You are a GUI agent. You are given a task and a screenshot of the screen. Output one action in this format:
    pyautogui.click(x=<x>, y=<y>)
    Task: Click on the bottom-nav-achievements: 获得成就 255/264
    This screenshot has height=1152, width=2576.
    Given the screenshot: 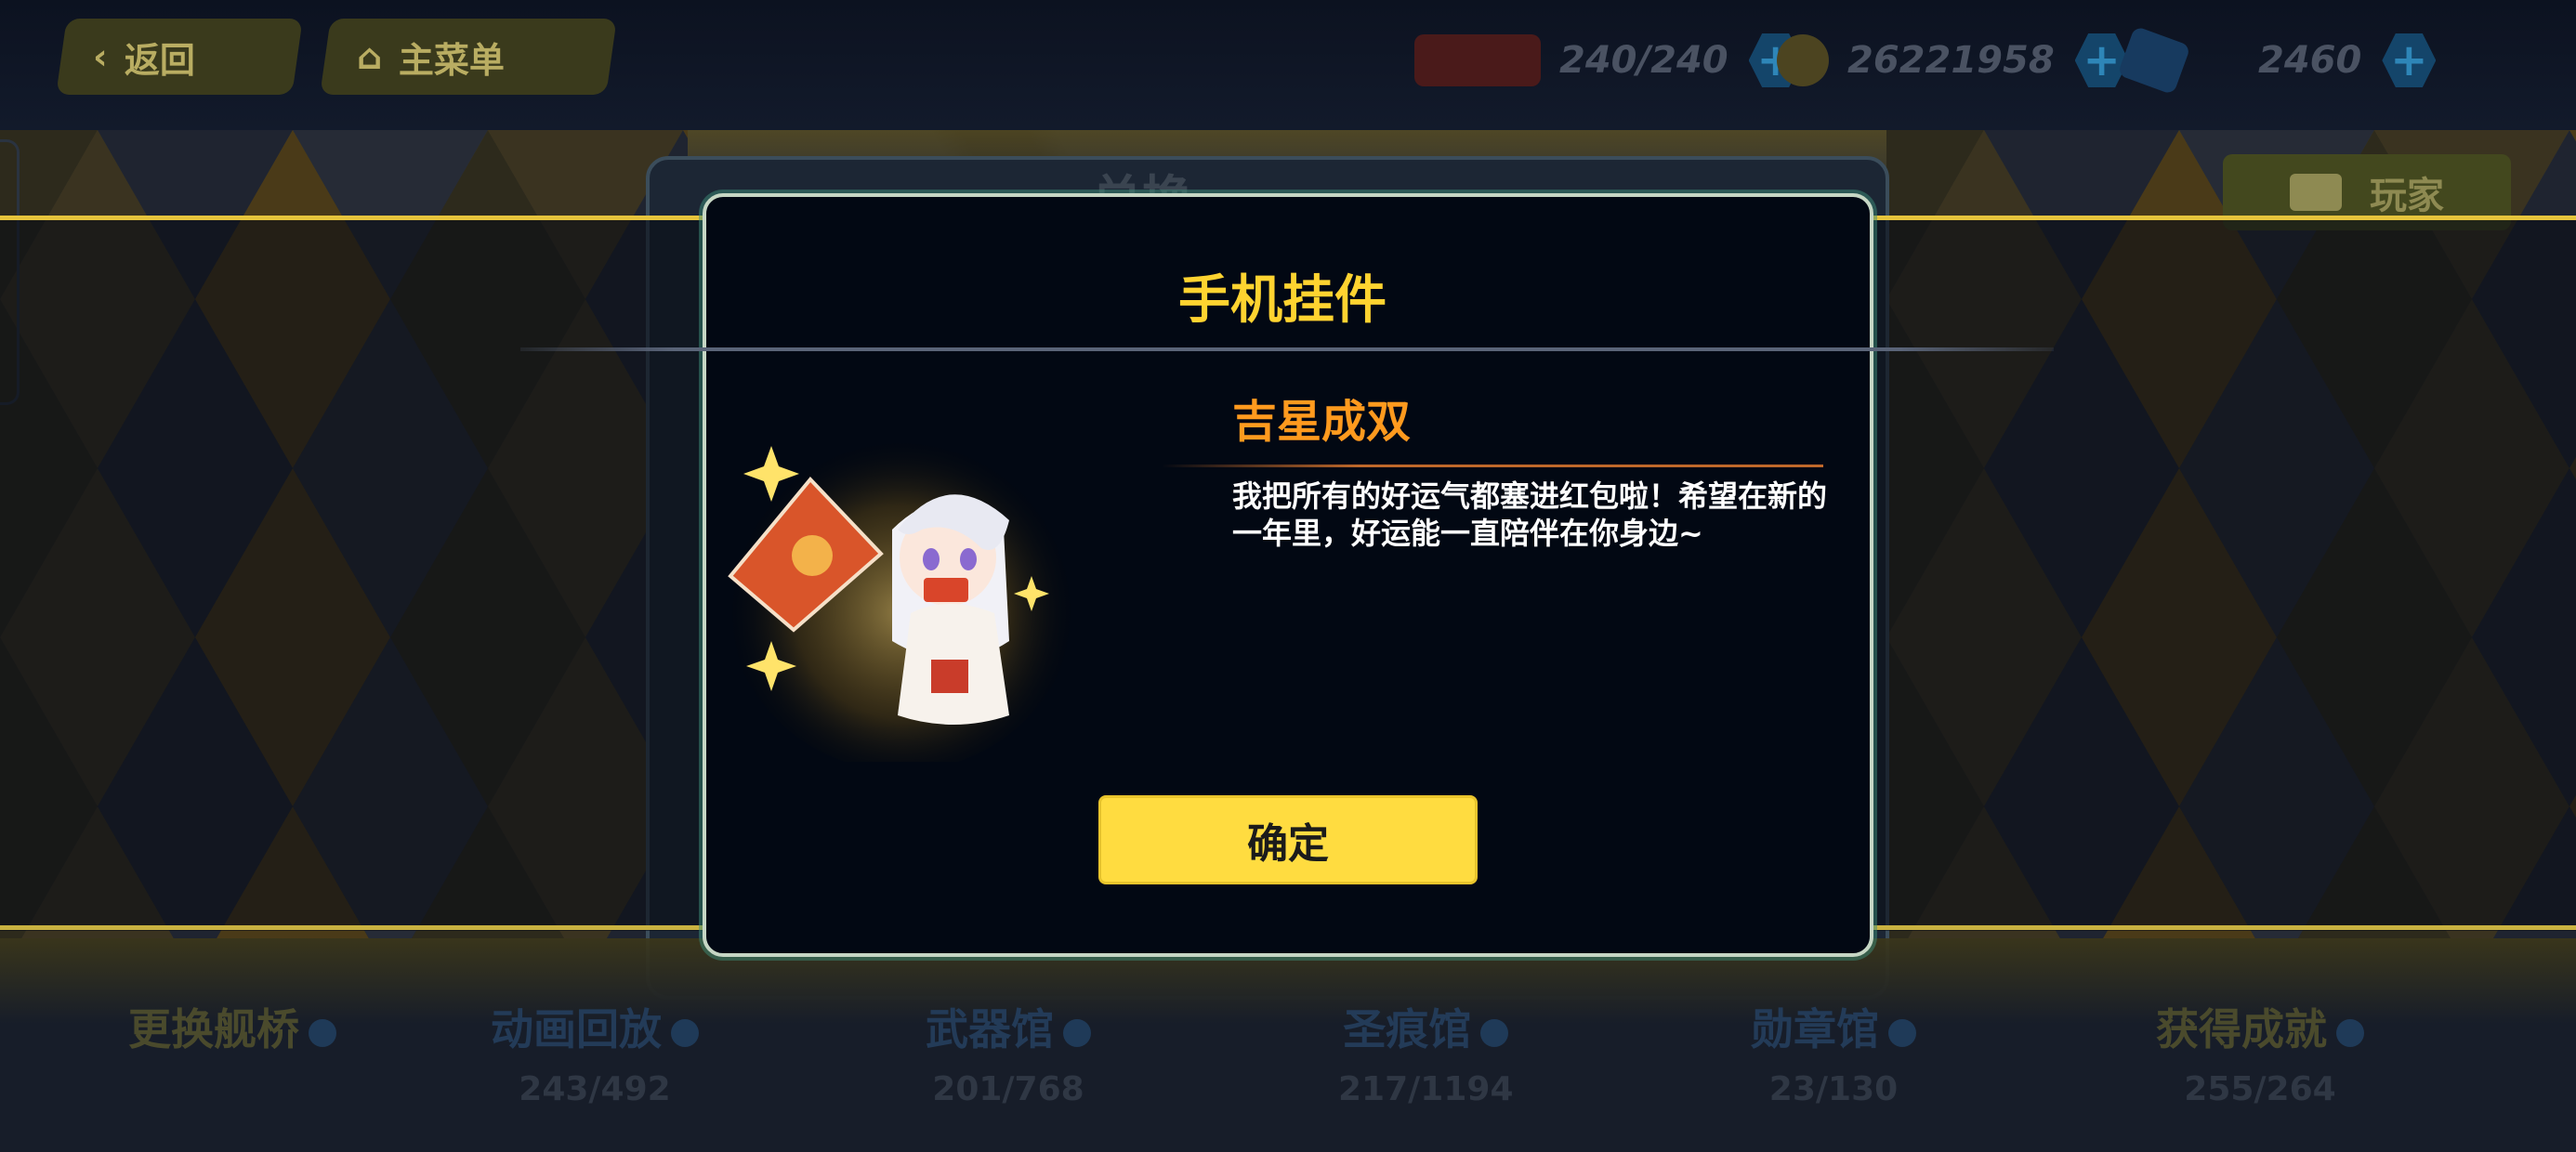 What is the action you would take?
    pyautogui.click(x=2260, y=1052)
    